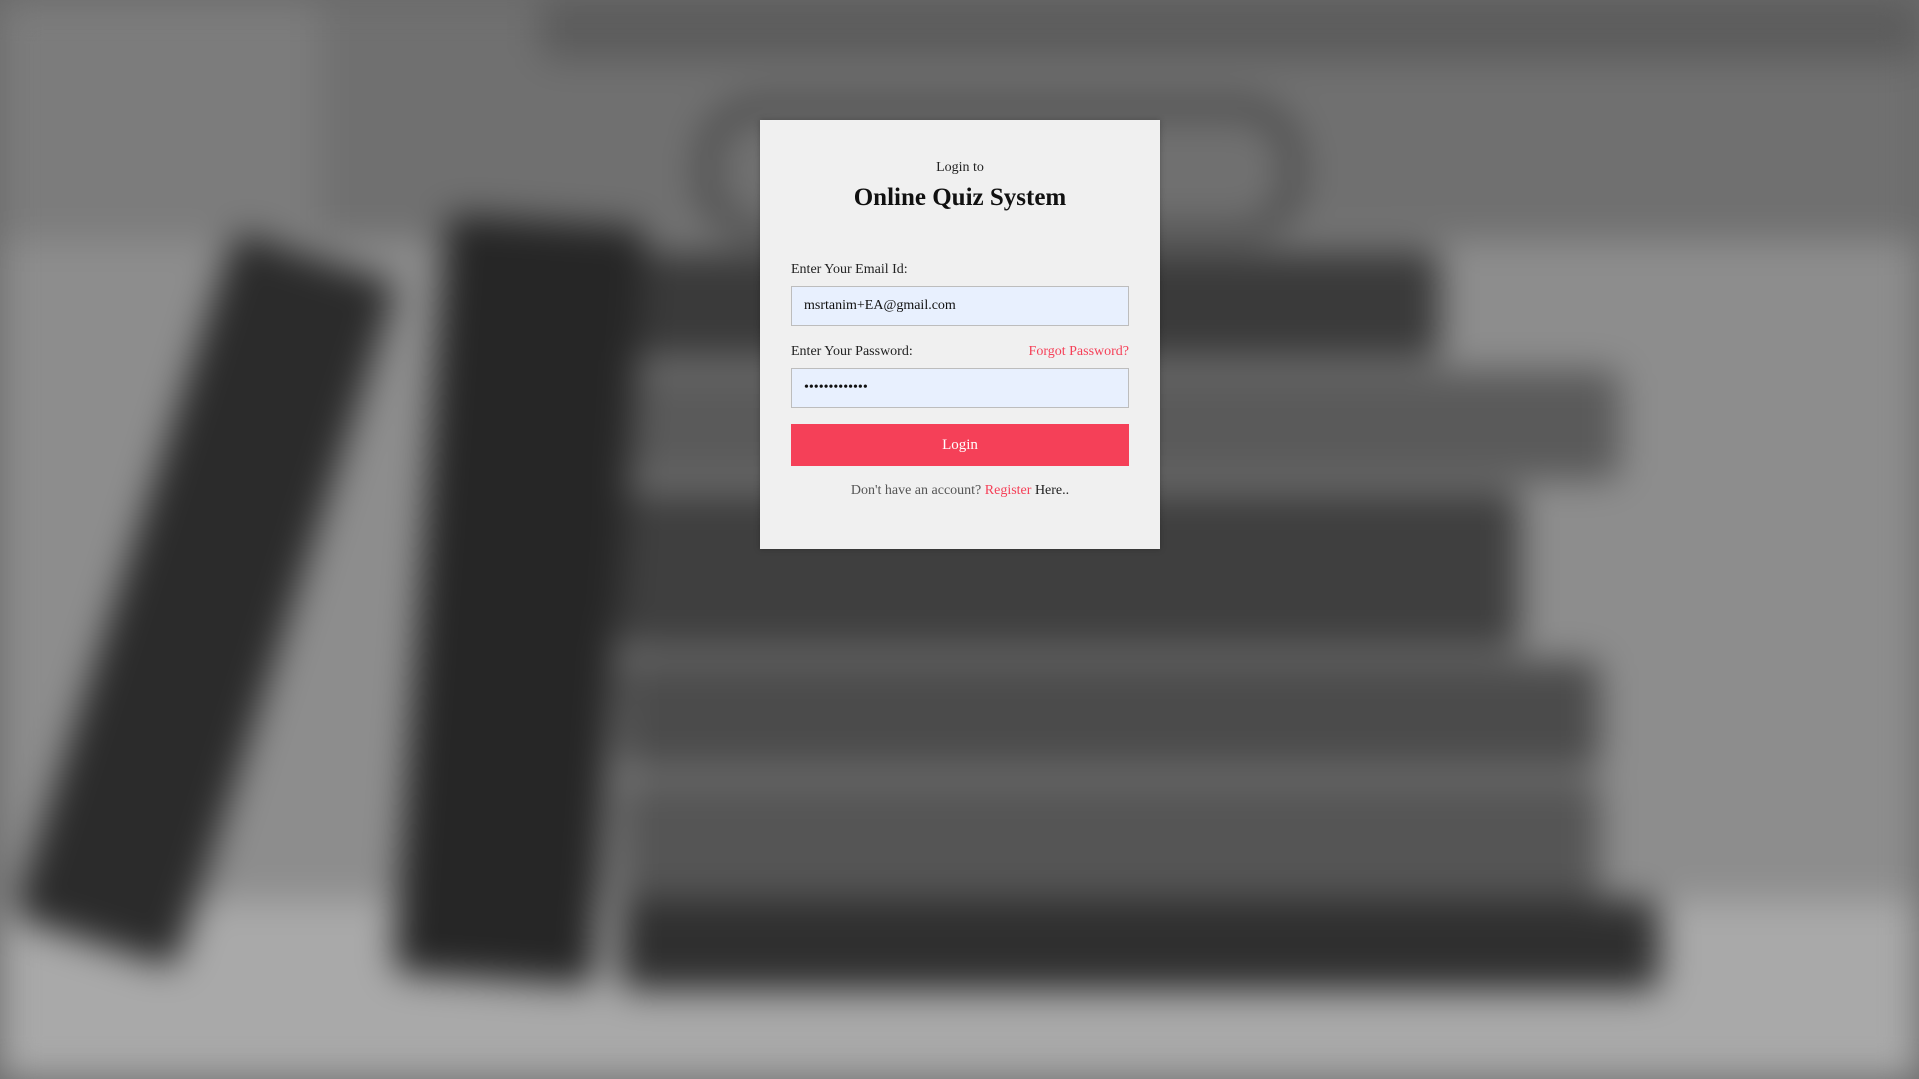 The height and width of the screenshot is (1079, 1919). Describe the element at coordinates (960, 445) in the screenshot. I see `login-button: Login` at that location.